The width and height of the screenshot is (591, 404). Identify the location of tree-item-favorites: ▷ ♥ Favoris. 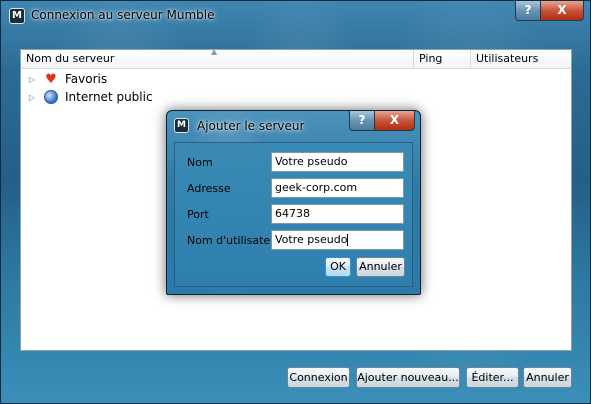
(216, 79).